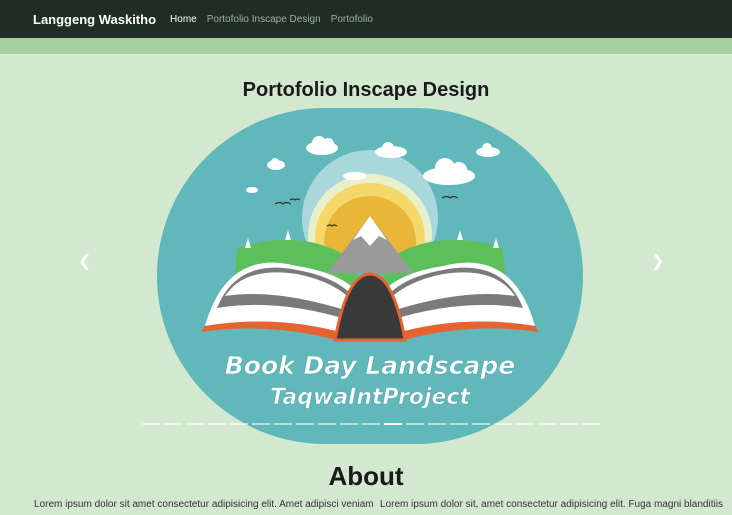 The image size is (732, 515). Describe the element at coordinates (366, 476) in the screenshot. I see `about-section-title: About` at that location.